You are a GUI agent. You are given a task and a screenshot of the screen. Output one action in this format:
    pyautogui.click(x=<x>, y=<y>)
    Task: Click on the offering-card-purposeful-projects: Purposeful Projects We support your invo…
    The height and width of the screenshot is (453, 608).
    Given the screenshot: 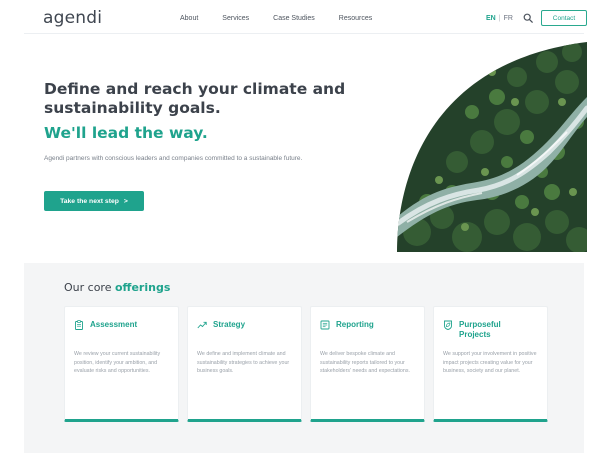 What is the action you would take?
    pyautogui.click(x=490, y=364)
    